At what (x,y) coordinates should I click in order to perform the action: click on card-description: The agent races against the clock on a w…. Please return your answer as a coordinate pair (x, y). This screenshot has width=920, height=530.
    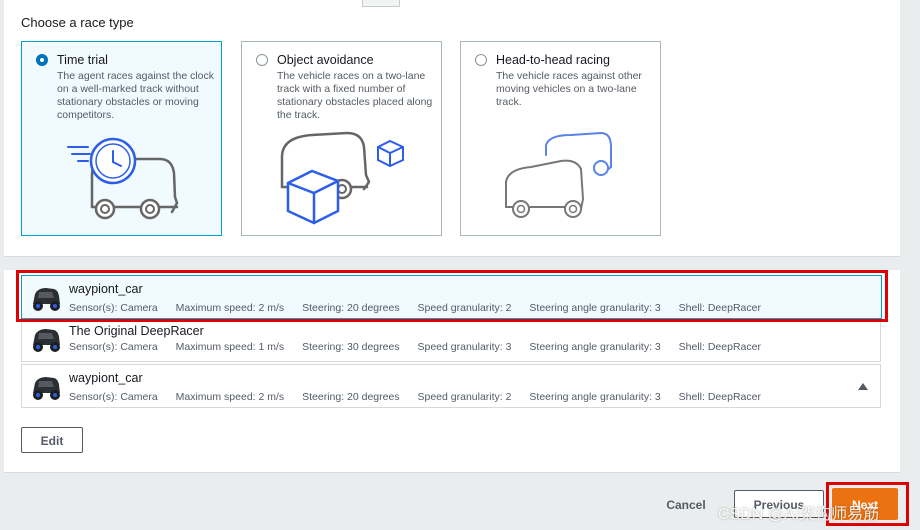
    Looking at the image, I should click on (136, 95).